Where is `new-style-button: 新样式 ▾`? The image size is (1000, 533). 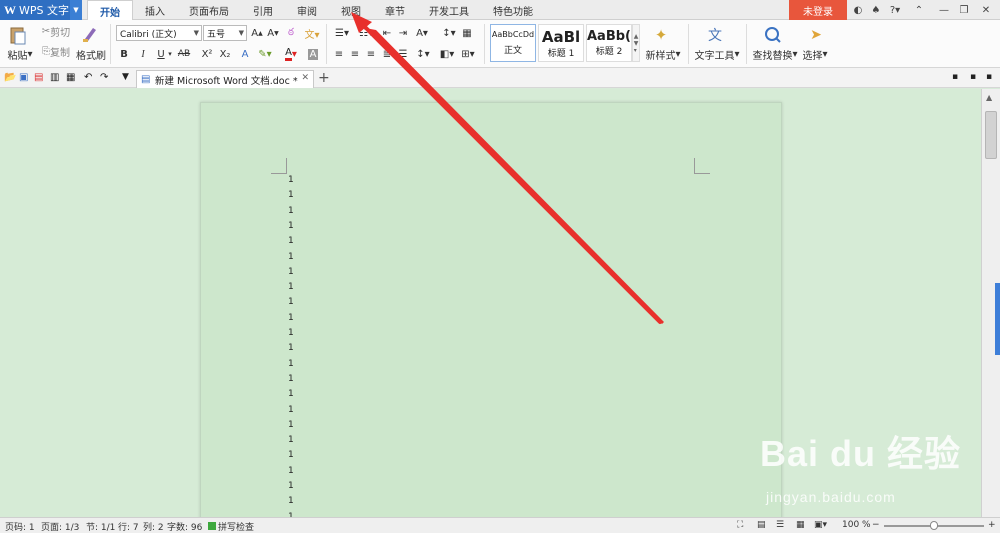
new-style-button: 新样式 ▾ is located at coordinates (663, 54).